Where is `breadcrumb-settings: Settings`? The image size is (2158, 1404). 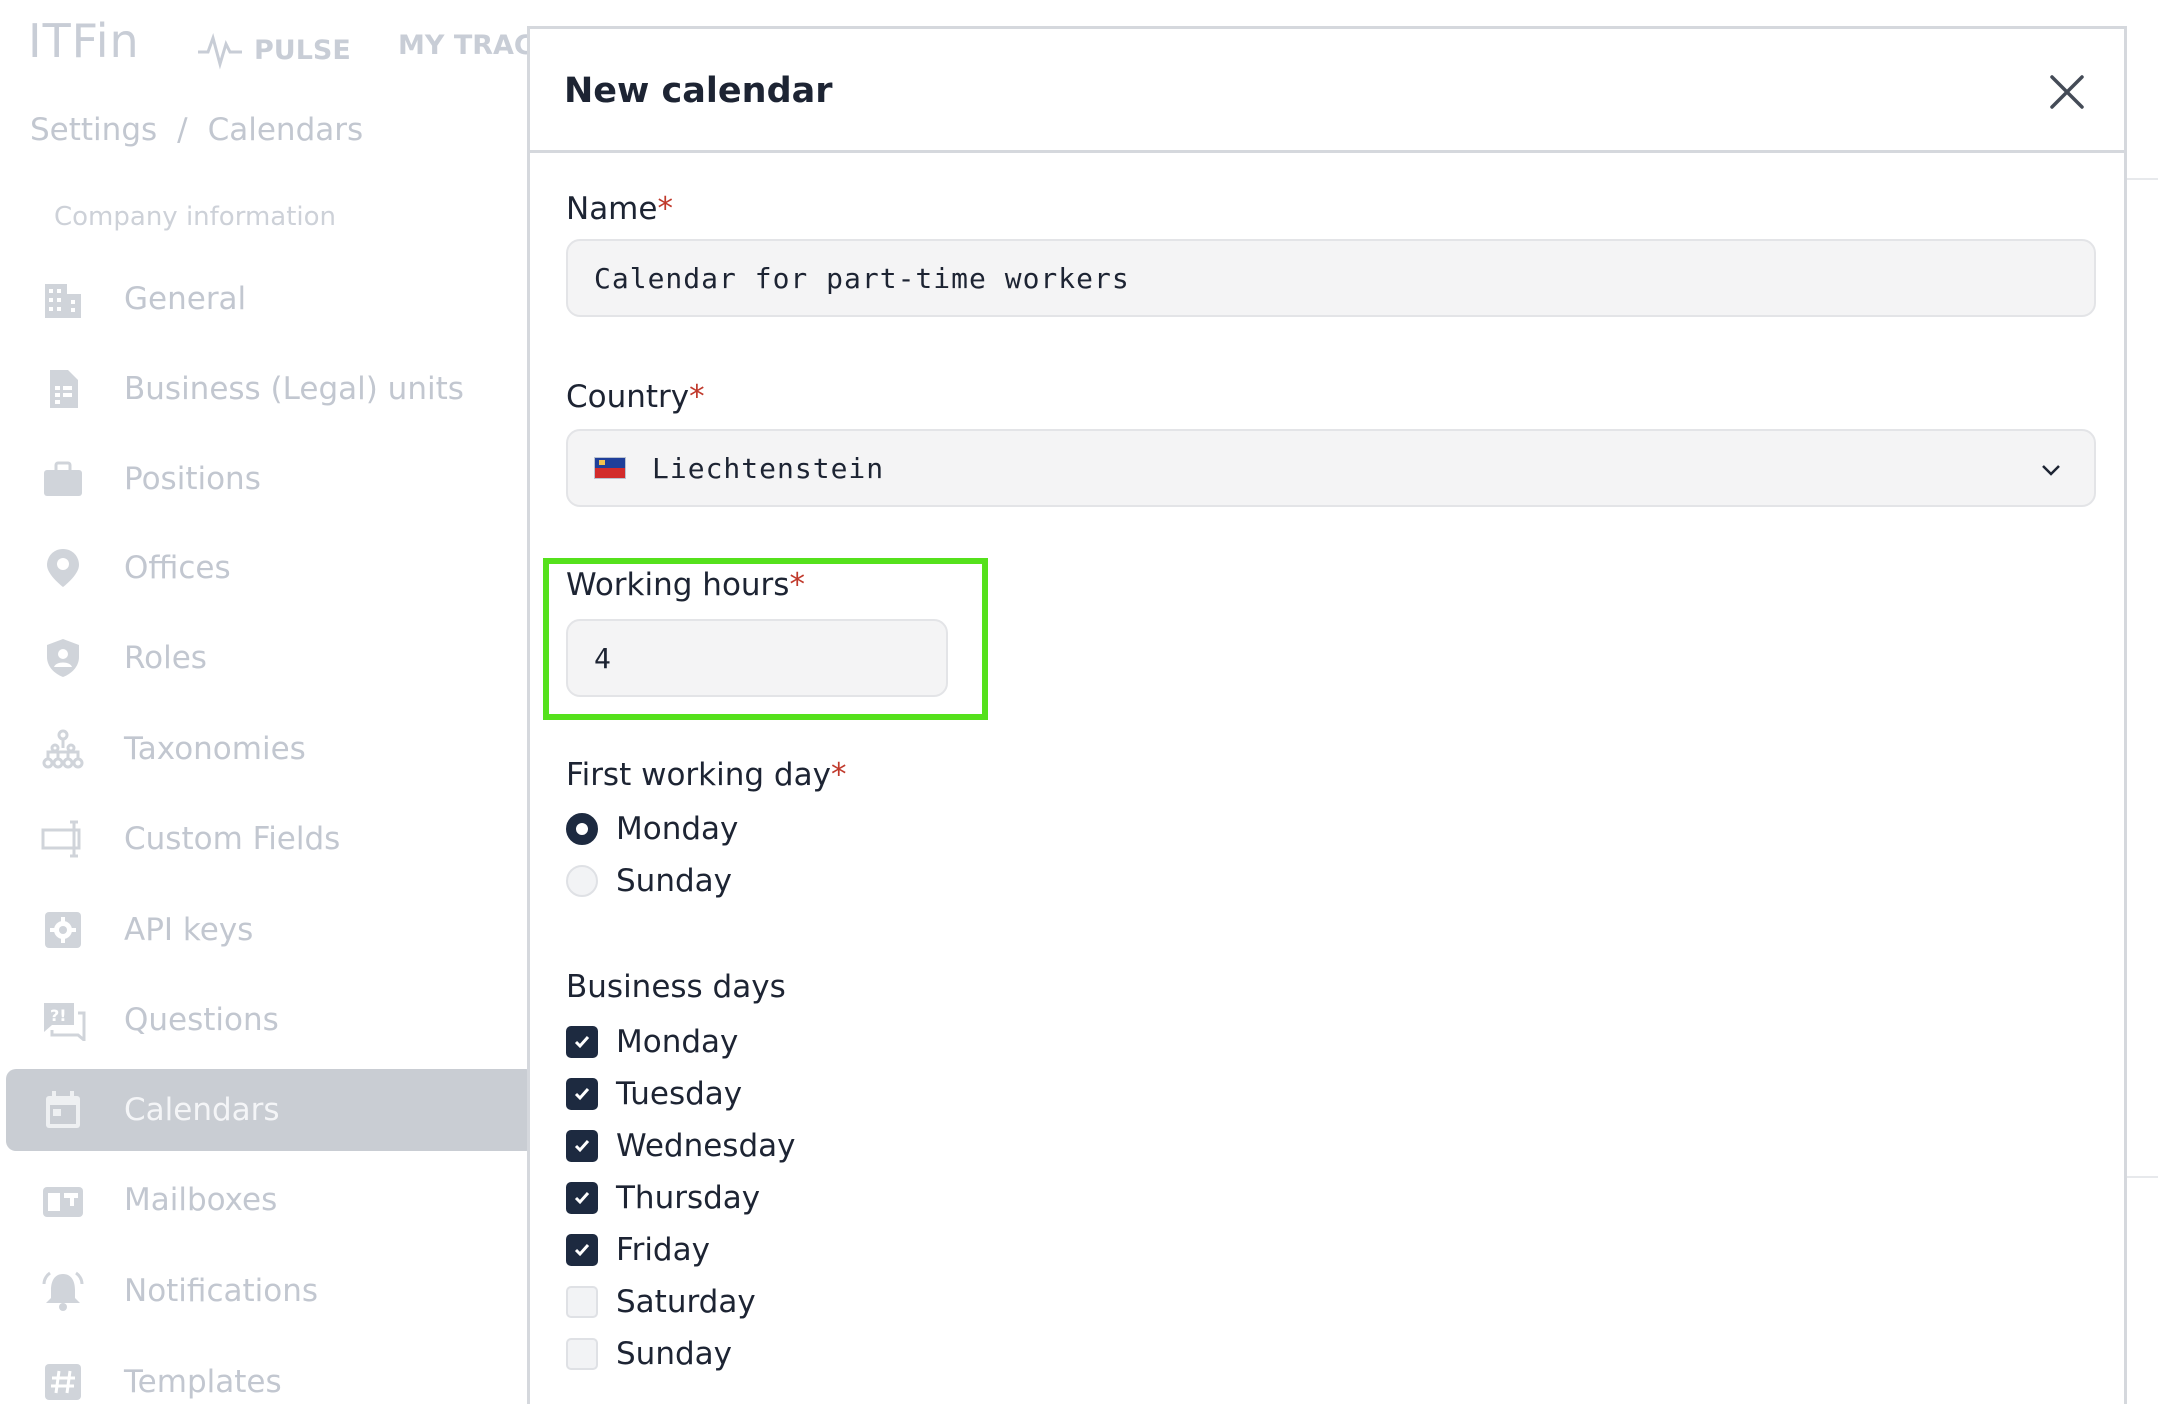 breadcrumb-settings: Settings is located at coordinates (93, 130).